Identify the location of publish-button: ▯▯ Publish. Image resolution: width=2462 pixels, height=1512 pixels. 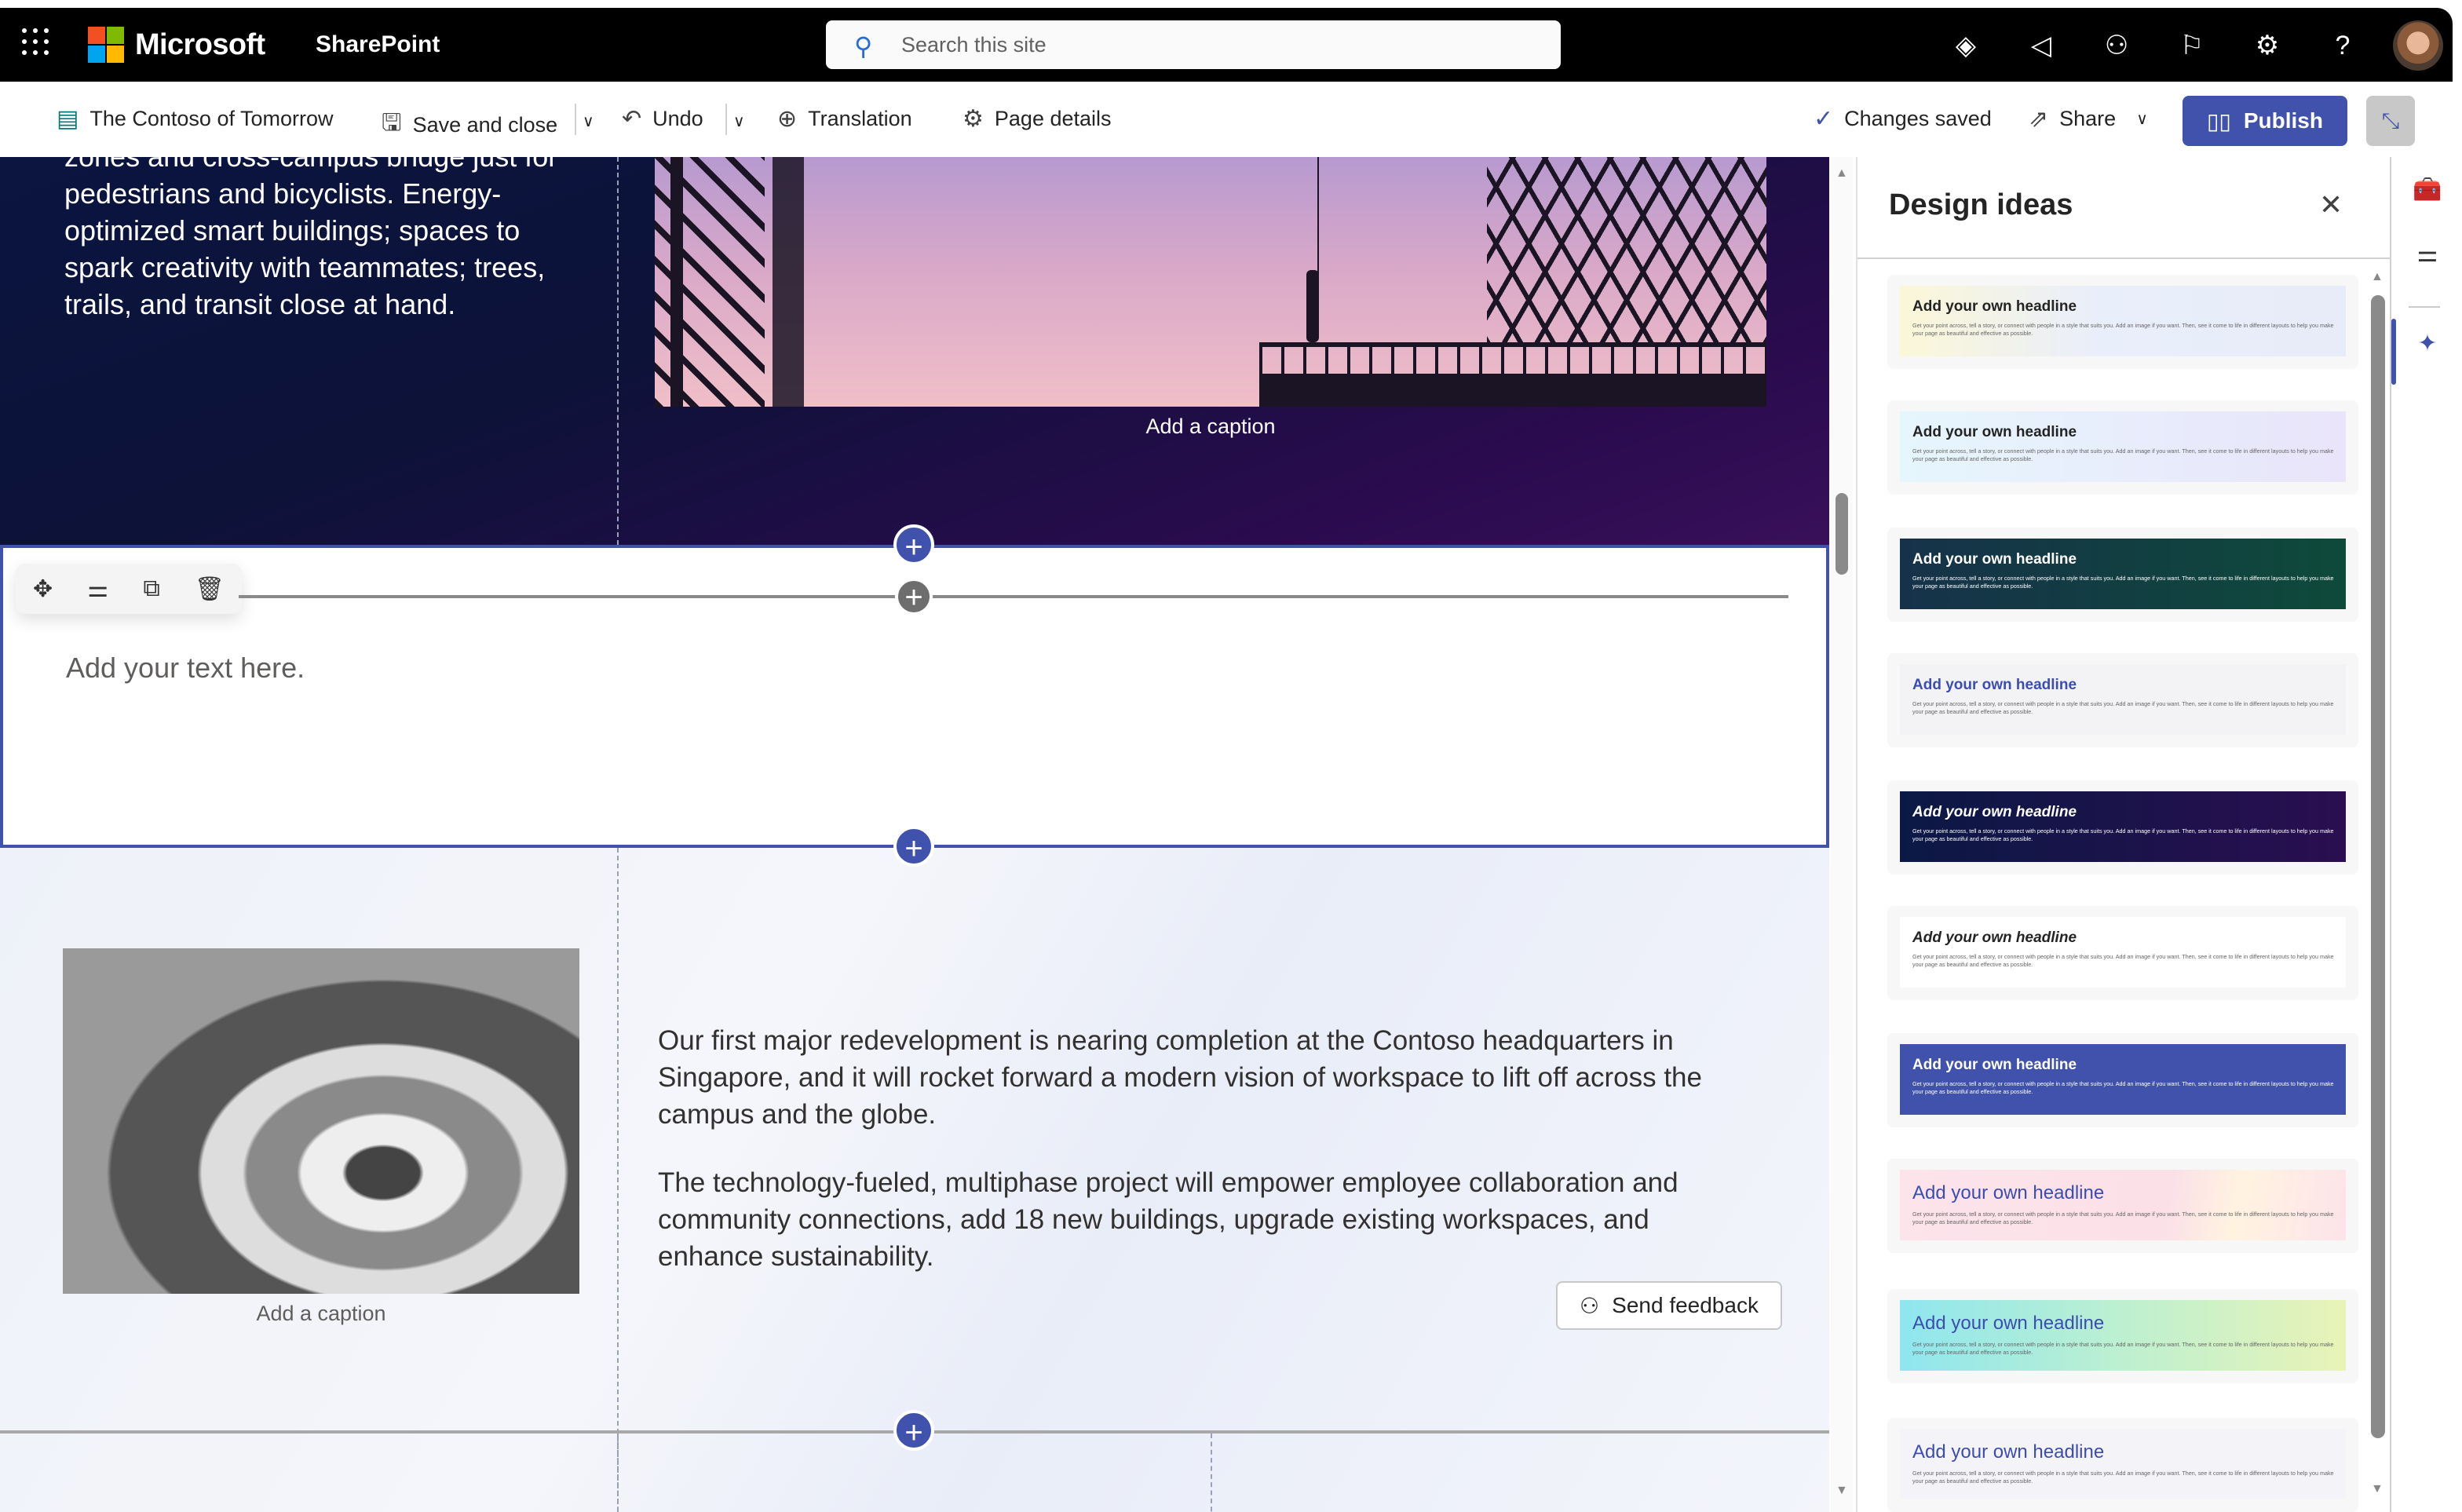
(2265, 121).